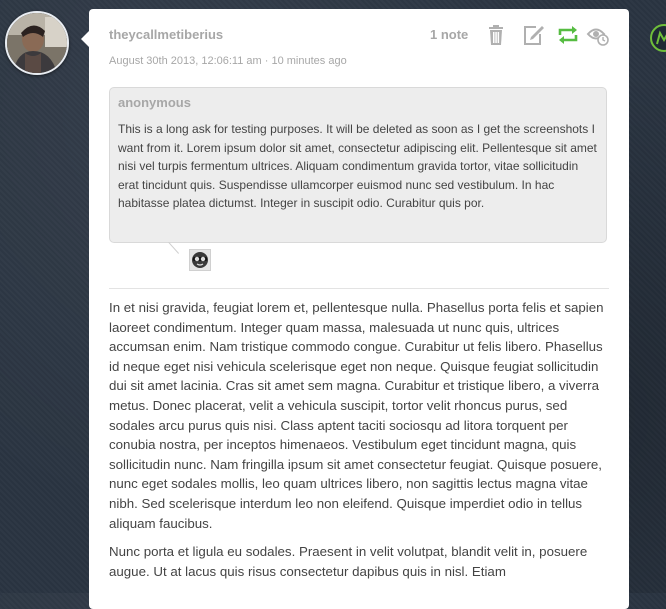  What do you see at coordinates (568, 35) in the screenshot?
I see `reblog-icon` at bounding box center [568, 35].